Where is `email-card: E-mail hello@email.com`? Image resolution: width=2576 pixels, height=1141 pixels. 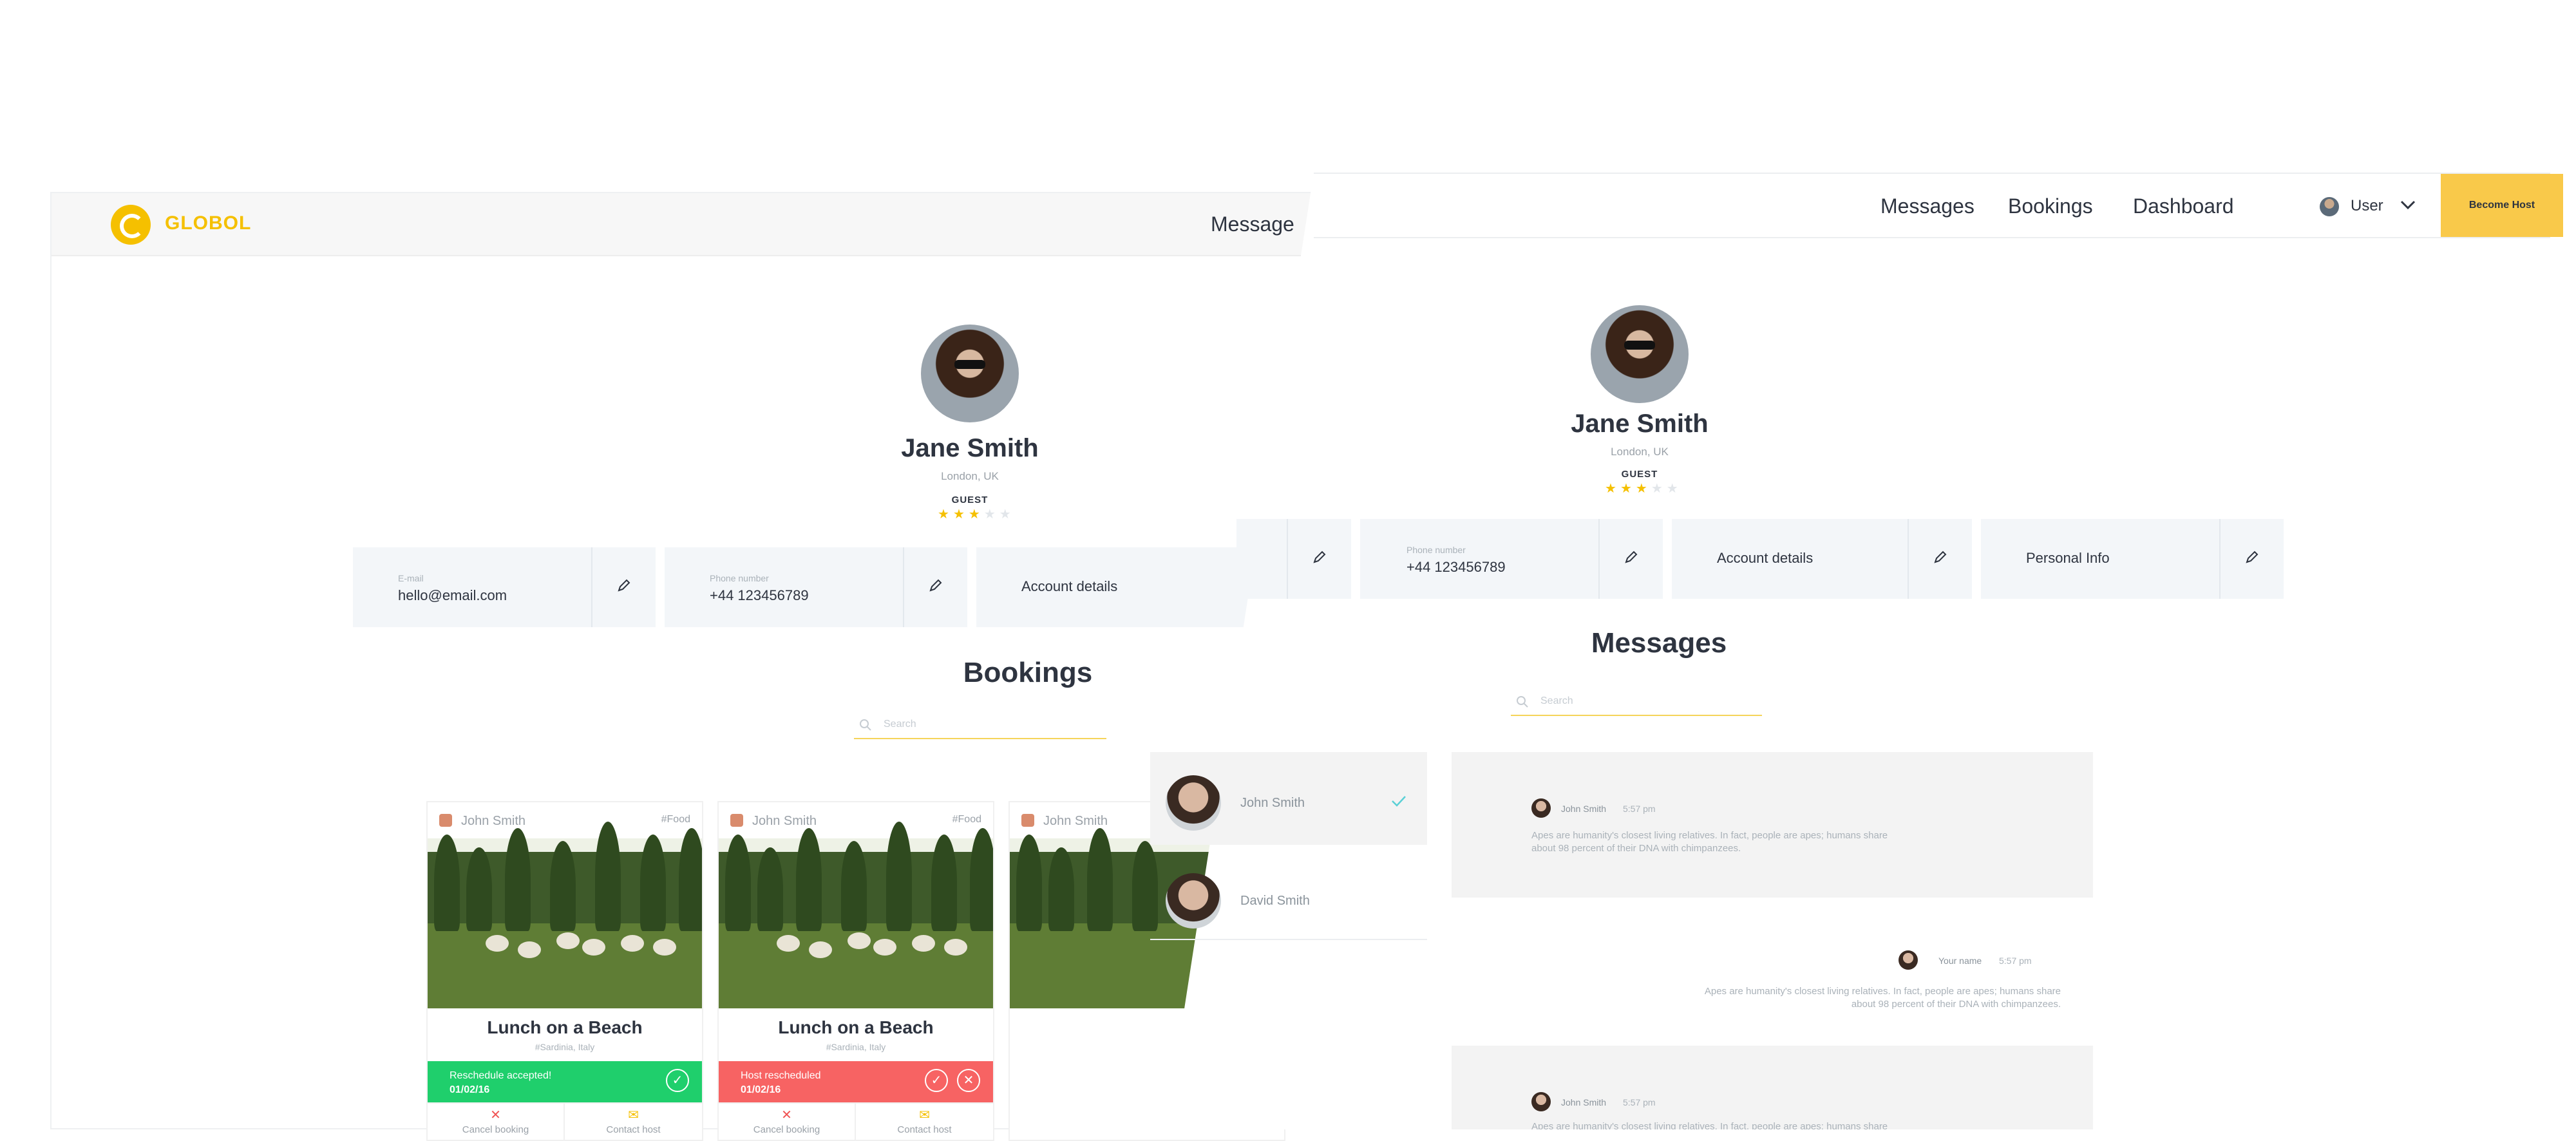
email-card: E-mail hello@email.com is located at coordinates (505, 587).